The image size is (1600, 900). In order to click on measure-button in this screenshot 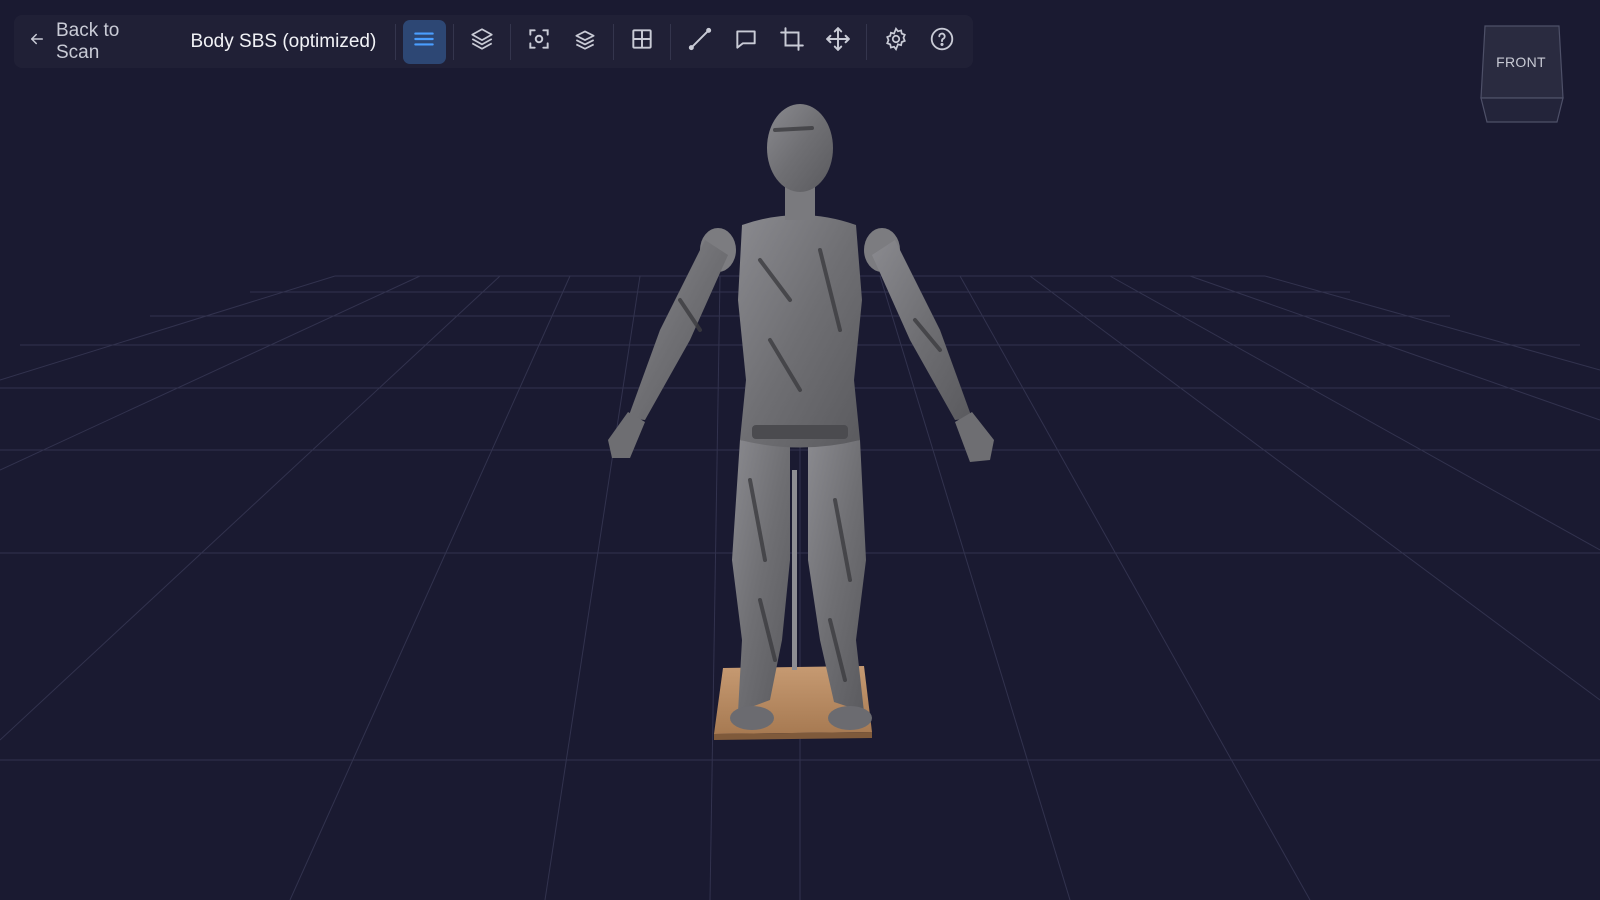, I will do `click(699, 42)`.